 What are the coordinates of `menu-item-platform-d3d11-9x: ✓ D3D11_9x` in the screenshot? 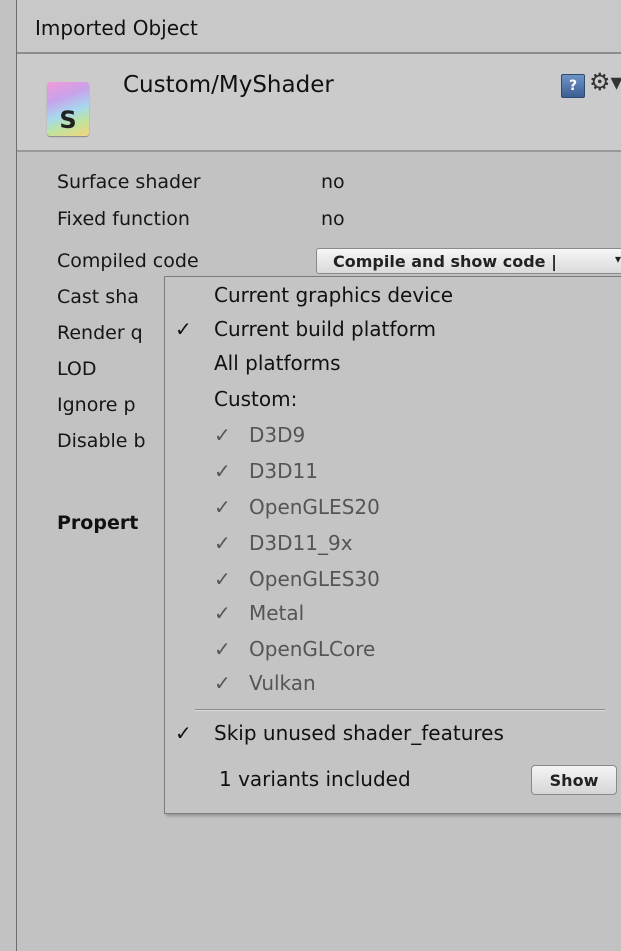 It's located at (393, 544).